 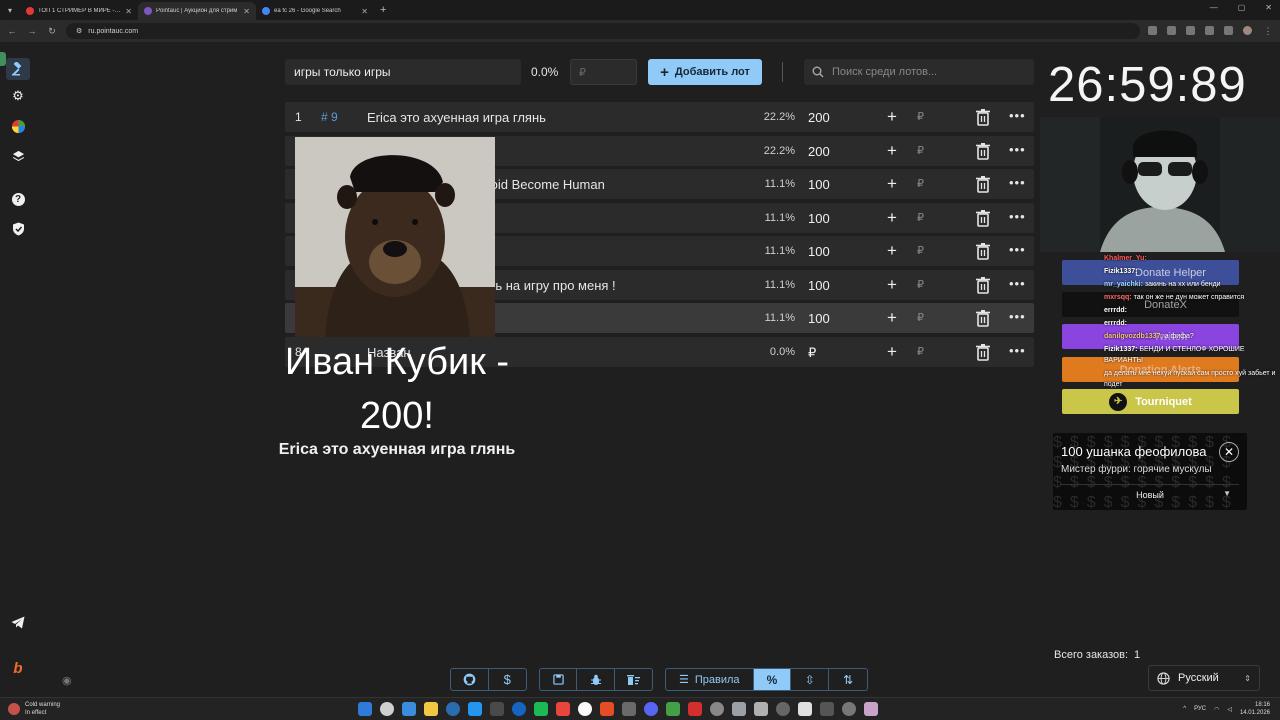 What do you see at coordinates (18, 96) in the screenshot?
I see `sidebar-item-settings: ⚙` at bounding box center [18, 96].